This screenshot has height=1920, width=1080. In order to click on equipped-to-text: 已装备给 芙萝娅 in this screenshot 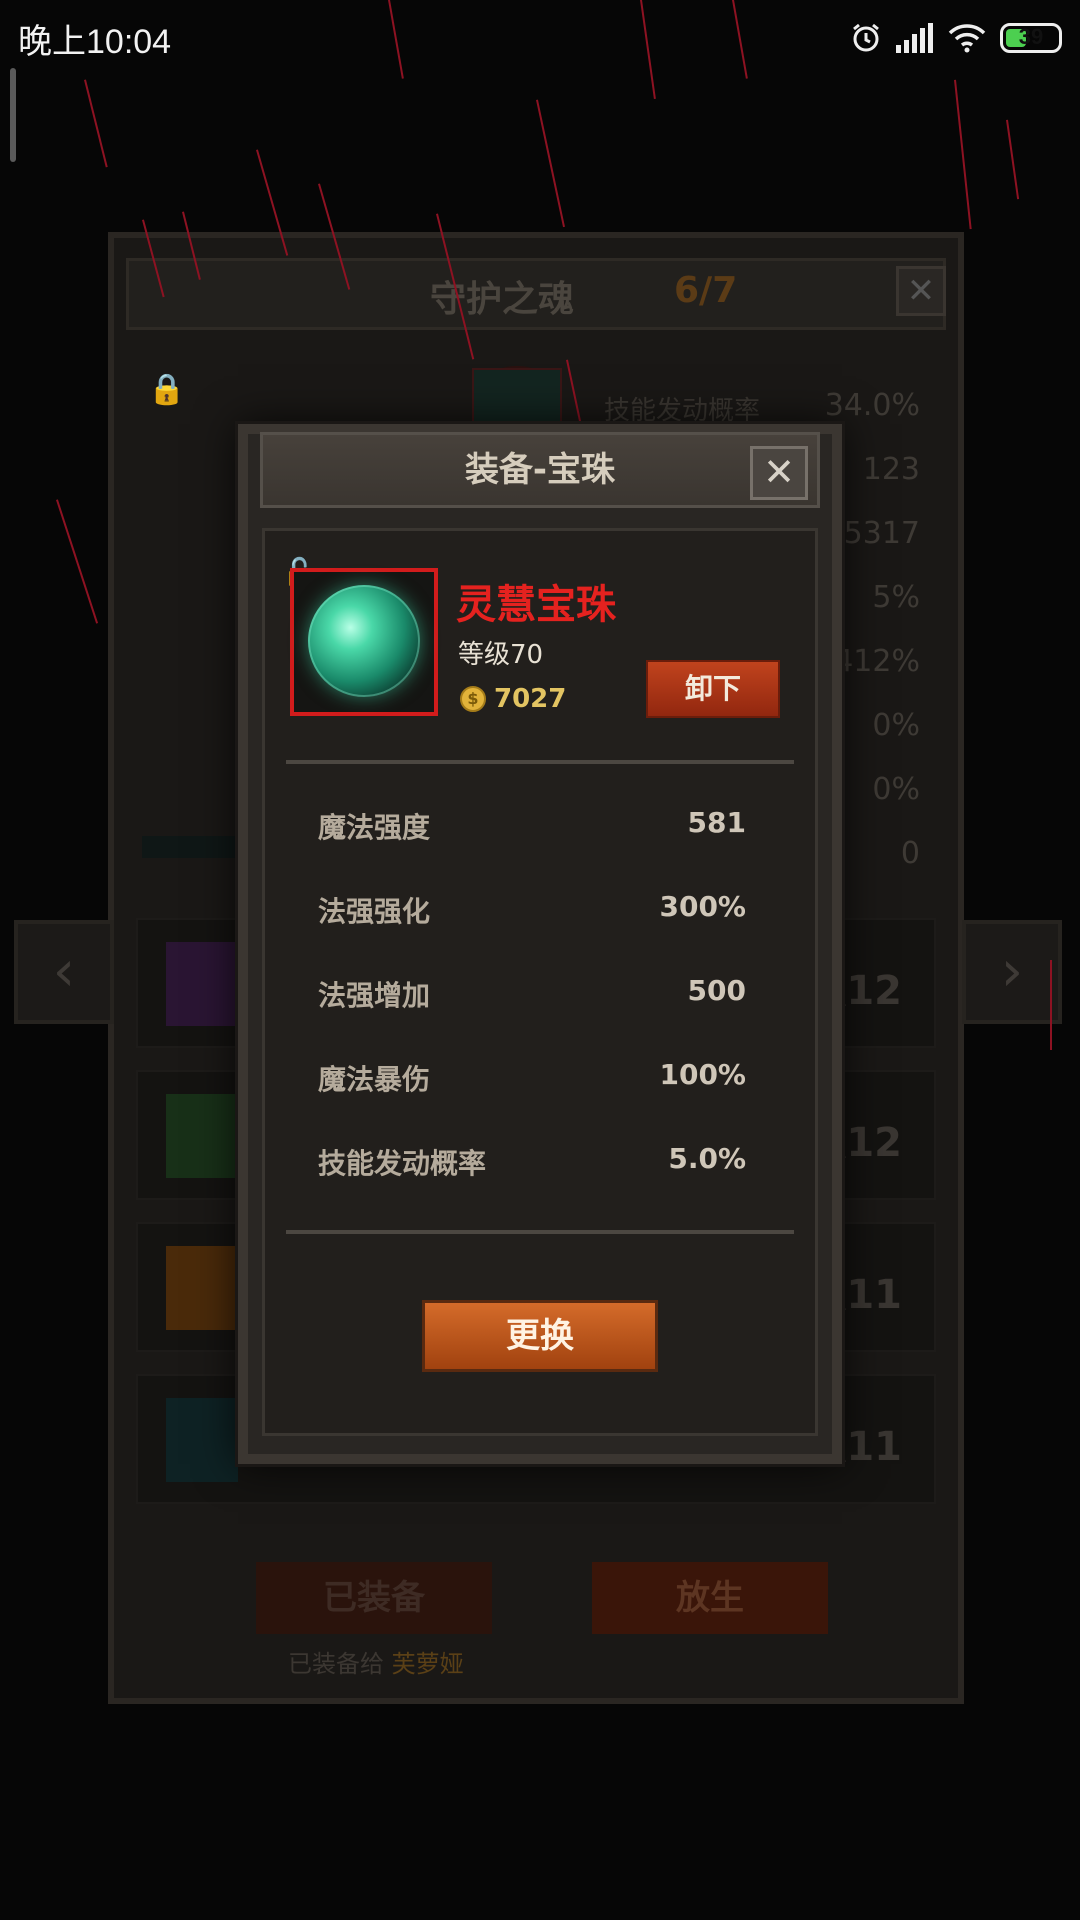, I will do `click(376, 1661)`.